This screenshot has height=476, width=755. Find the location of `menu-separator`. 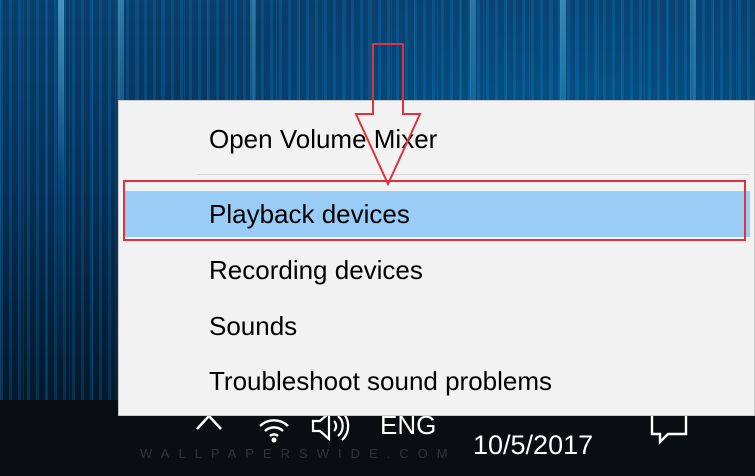

menu-separator is located at coordinates (473, 174).